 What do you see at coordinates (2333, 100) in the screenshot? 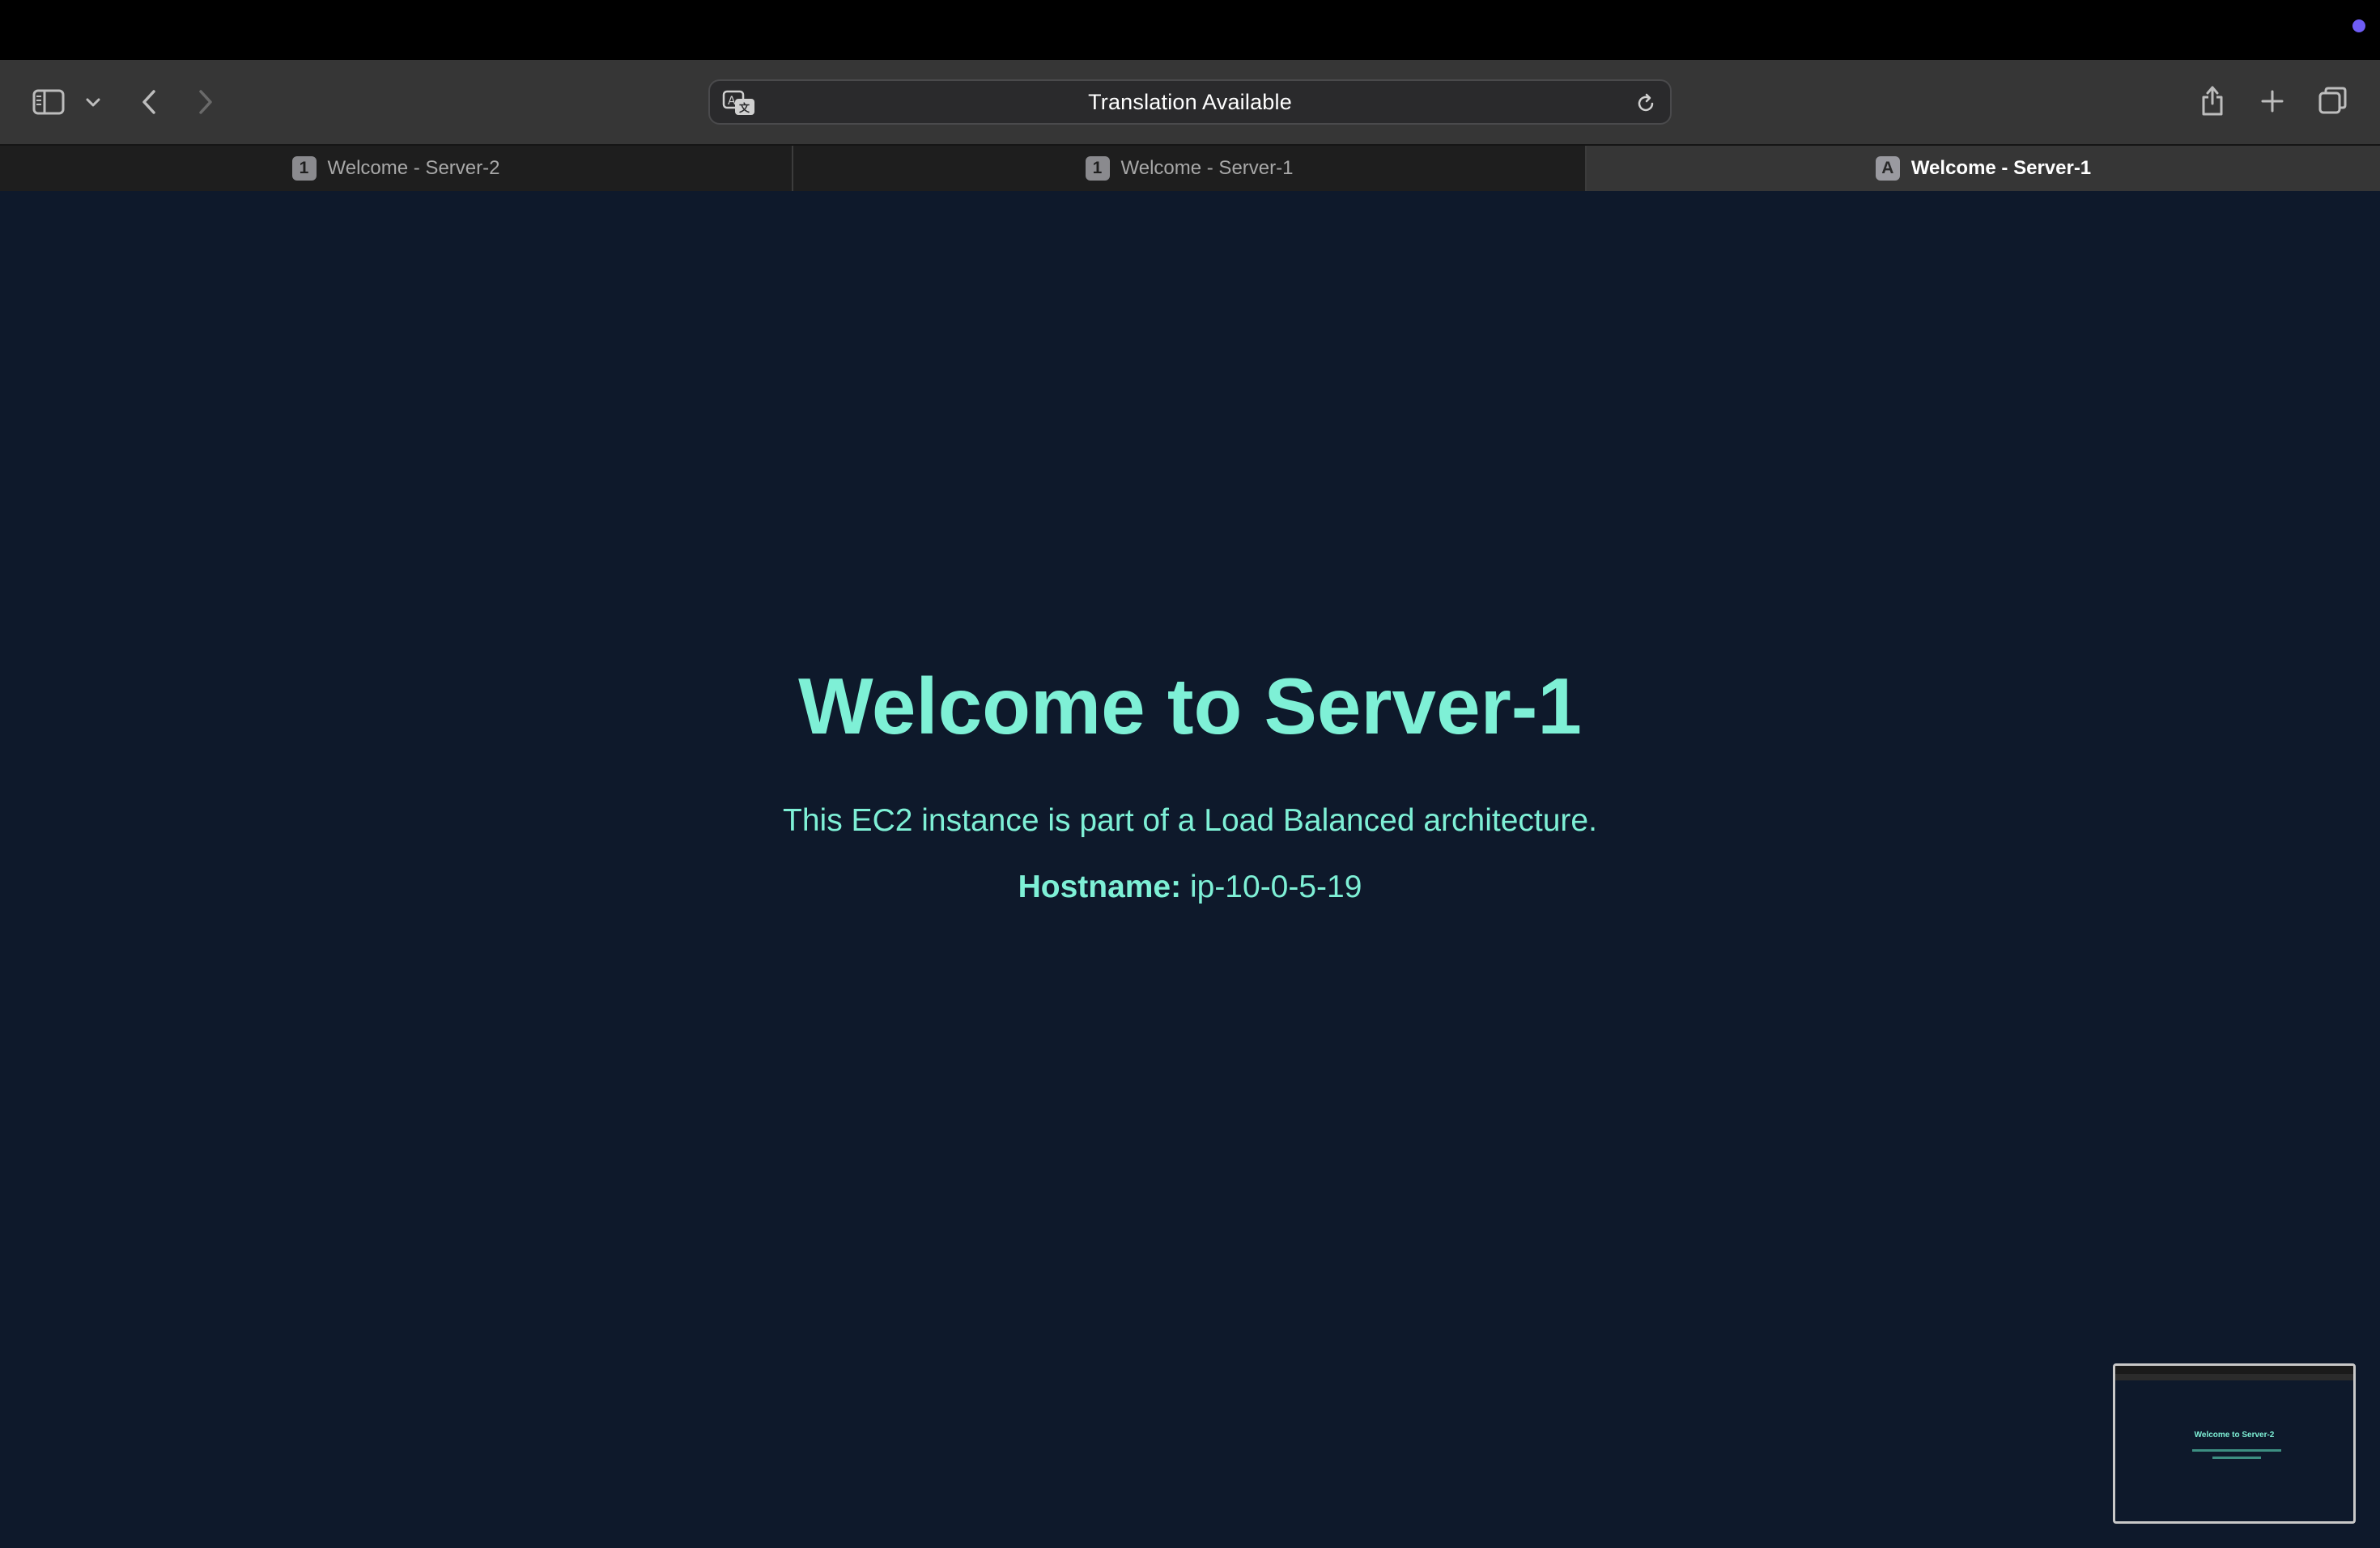
I see `tabs-overview-icon` at bounding box center [2333, 100].